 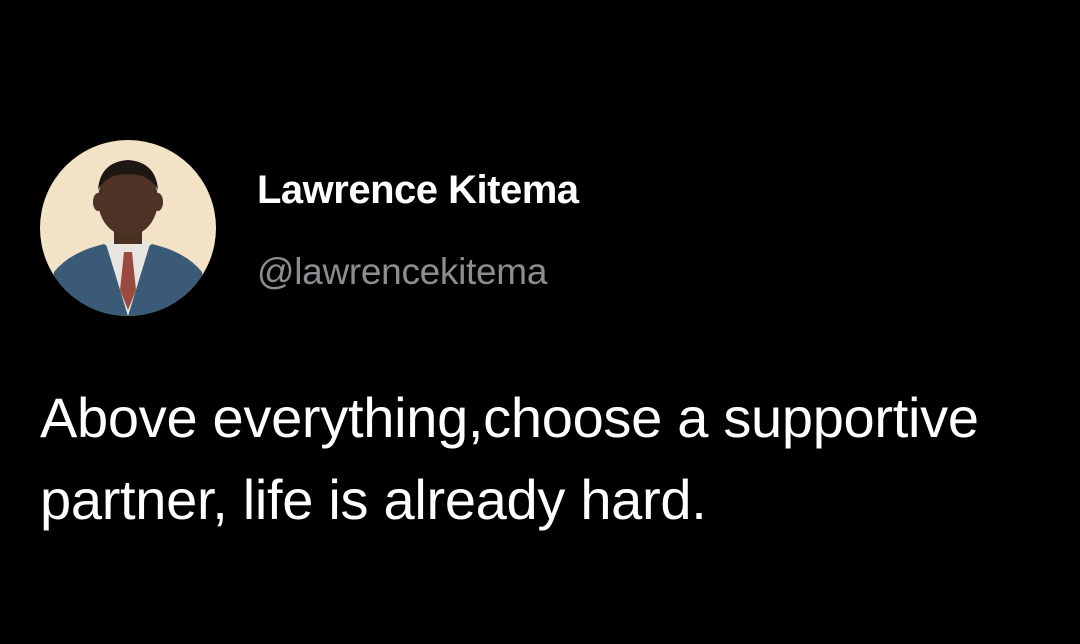 I want to click on author-display-name: Lawrence Kitema, so click(x=418, y=190).